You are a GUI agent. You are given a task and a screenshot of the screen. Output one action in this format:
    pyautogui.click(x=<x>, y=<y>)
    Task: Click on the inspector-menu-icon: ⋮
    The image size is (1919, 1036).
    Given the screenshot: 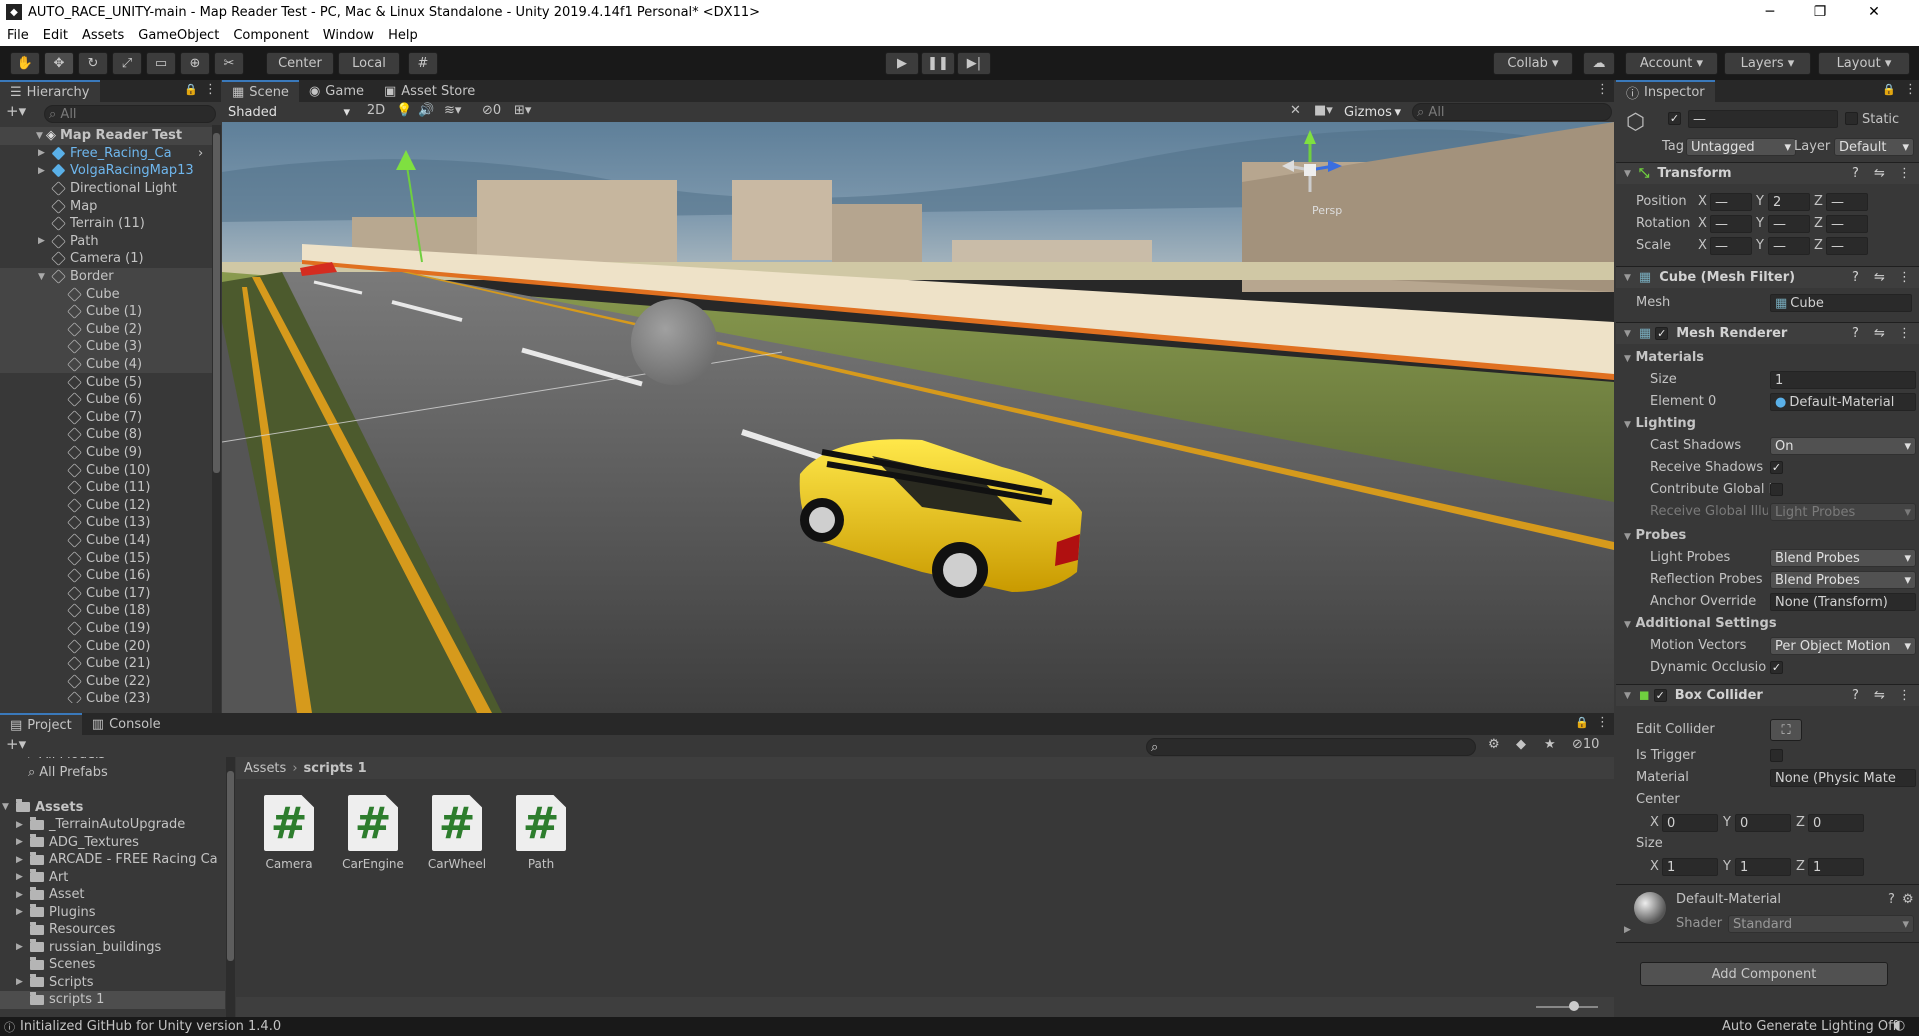 What is the action you would take?
    pyautogui.click(x=1910, y=89)
    